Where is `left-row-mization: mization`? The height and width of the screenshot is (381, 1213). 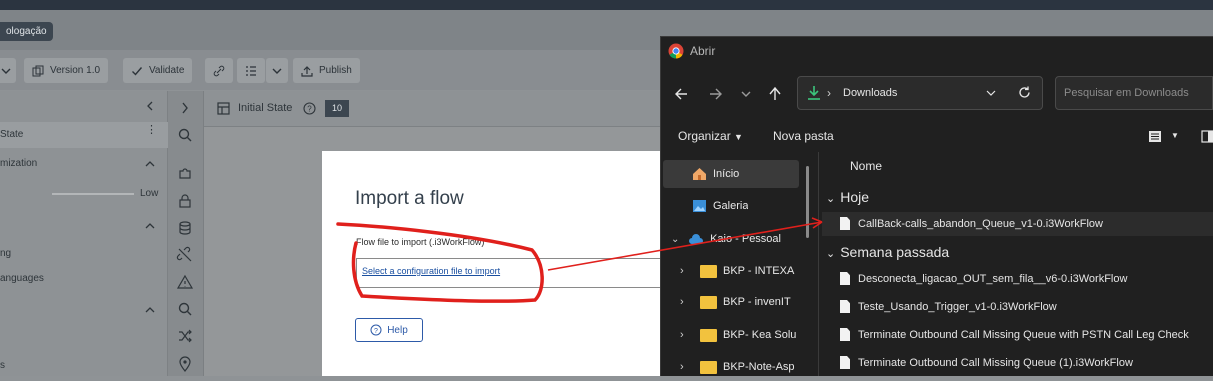
left-row-mization: mization is located at coordinates (84, 164).